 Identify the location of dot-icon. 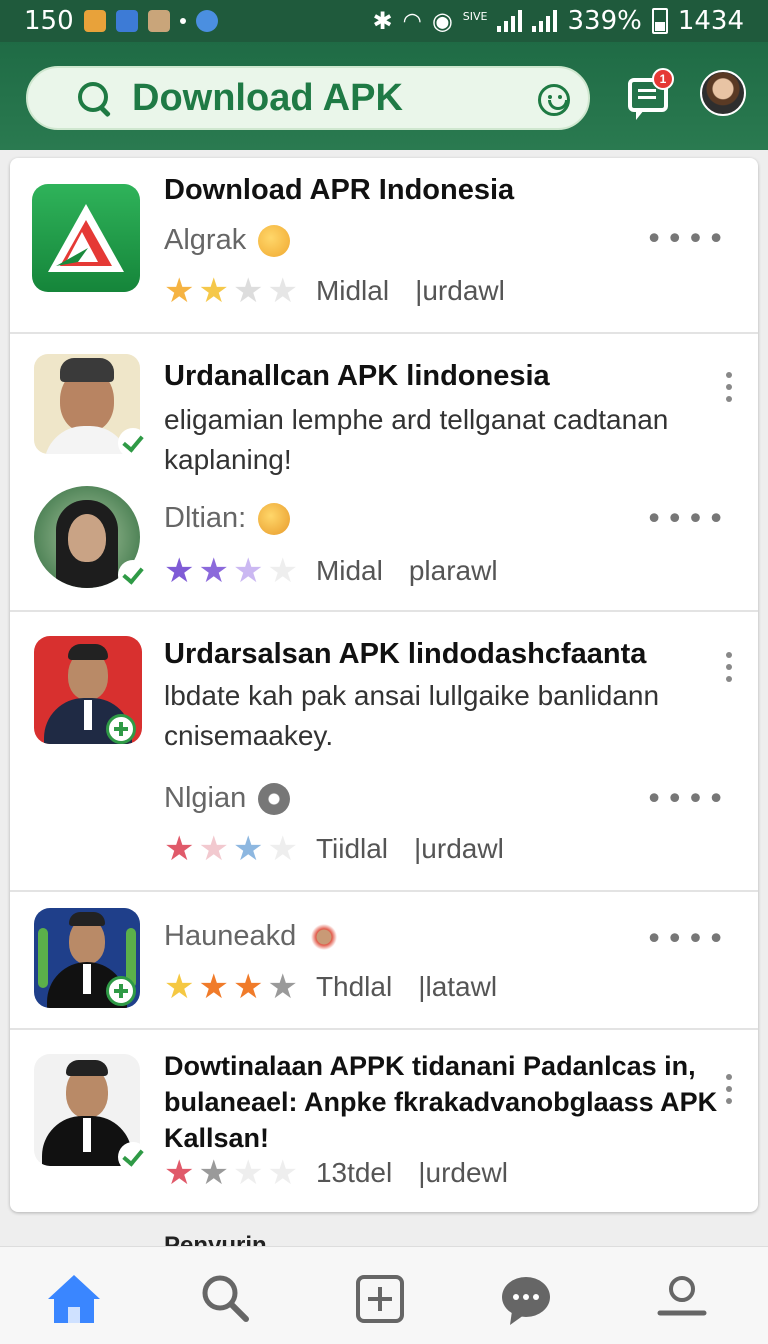
(182, 21).